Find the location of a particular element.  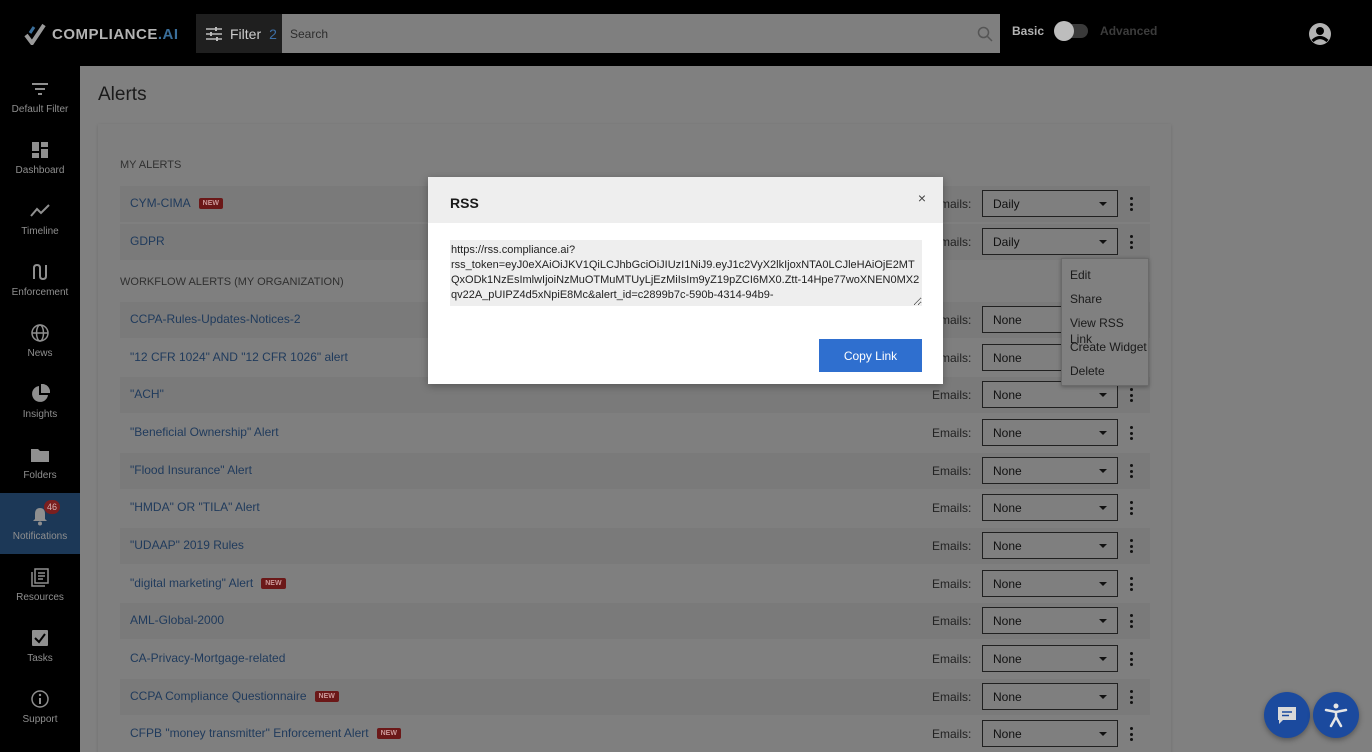

alert-link: "ACH" is located at coordinates (147, 394).